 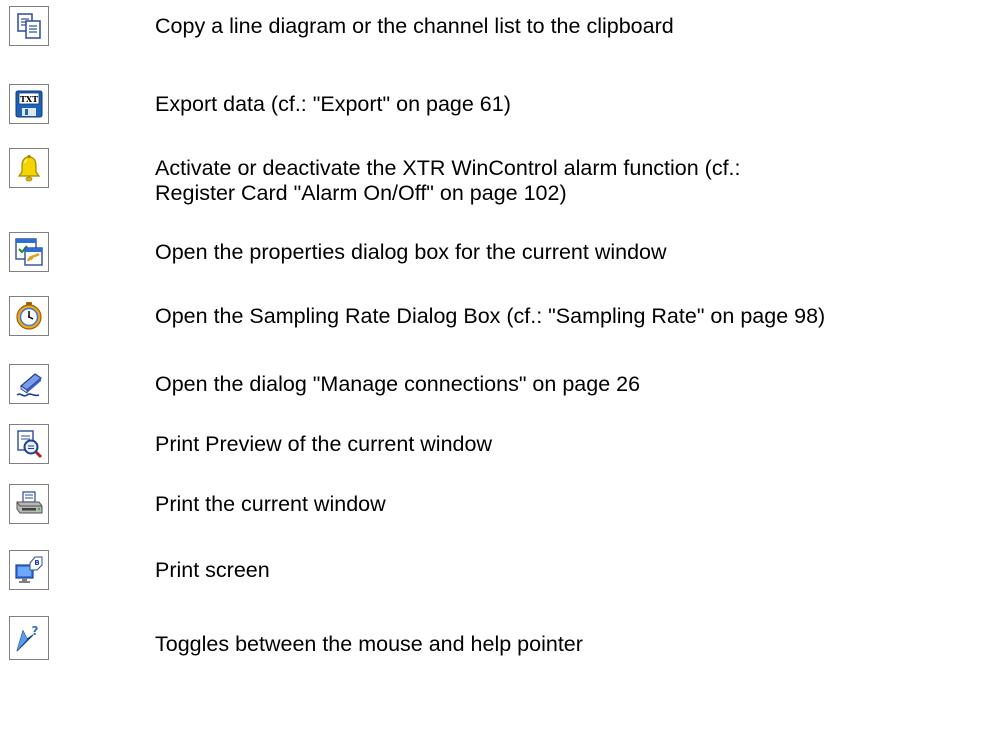 What do you see at coordinates (212, 570) in the screenshot?
I see `toolbar-item-description: Print screen` at bounding box center [212, 570].